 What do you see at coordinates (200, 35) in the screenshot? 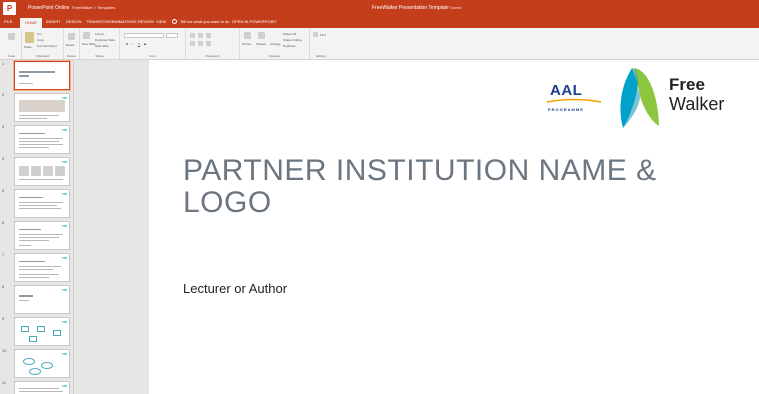
I see `numbering-icon` at bounding box center [200, 35].